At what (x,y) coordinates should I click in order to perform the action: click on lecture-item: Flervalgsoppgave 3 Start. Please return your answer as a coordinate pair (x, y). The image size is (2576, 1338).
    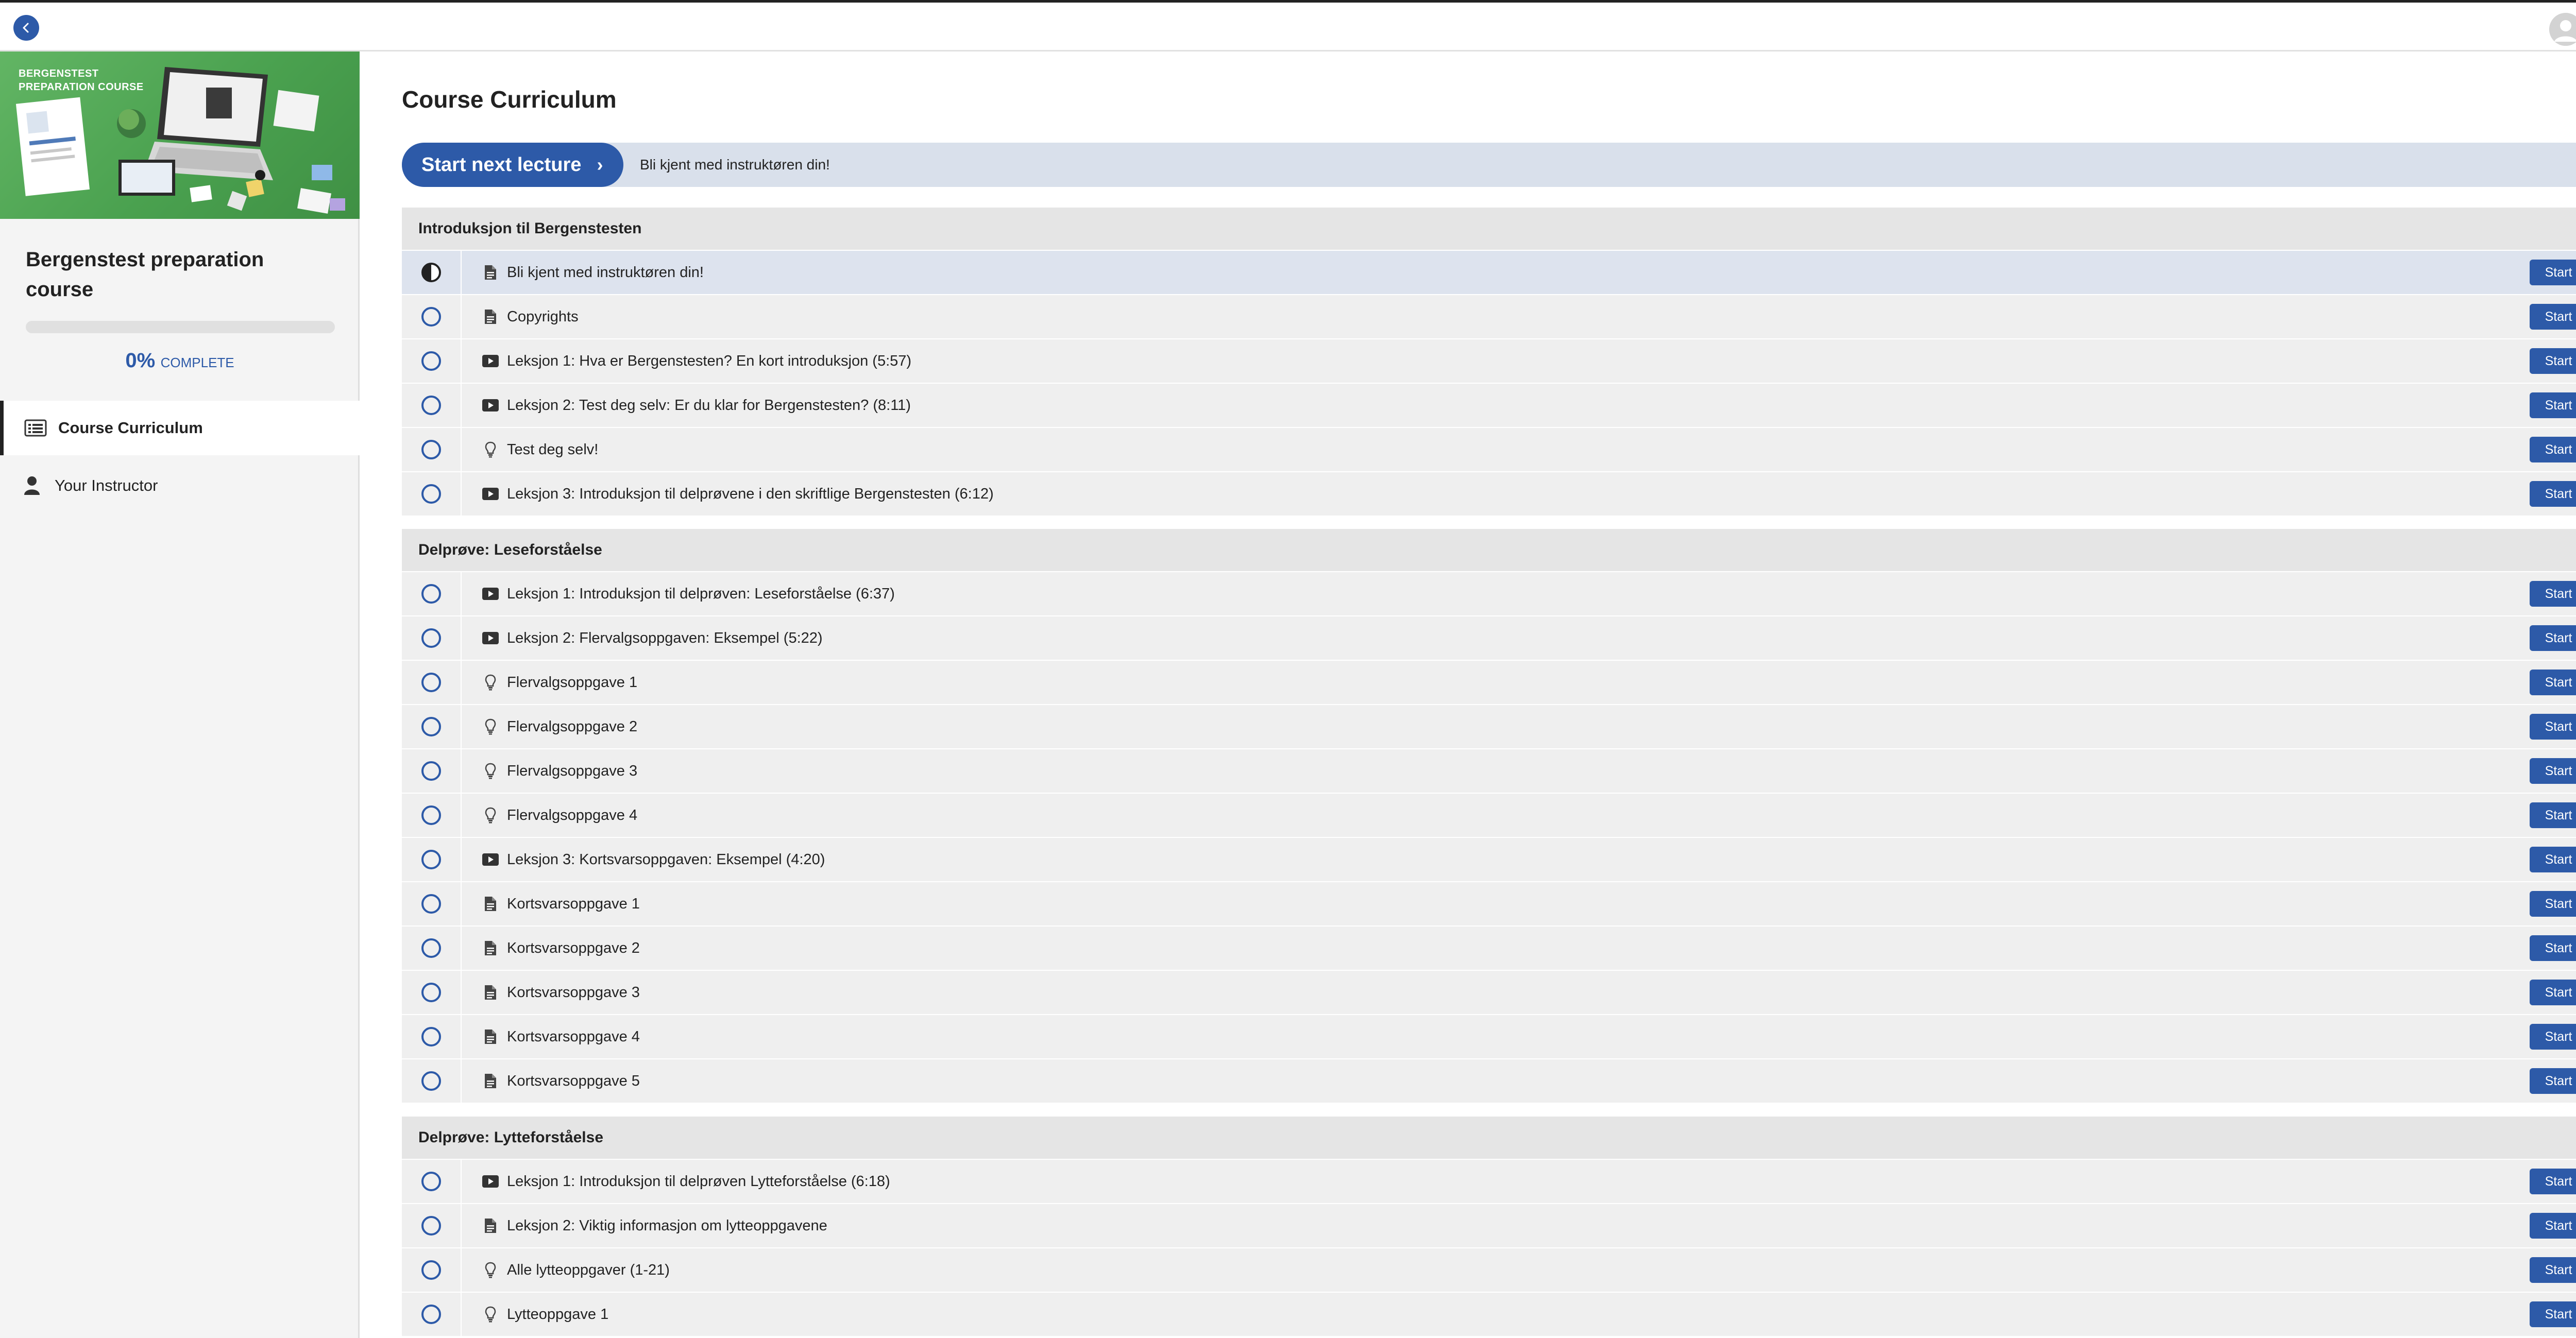
    Looking at the image, I should click on (1489, 770).